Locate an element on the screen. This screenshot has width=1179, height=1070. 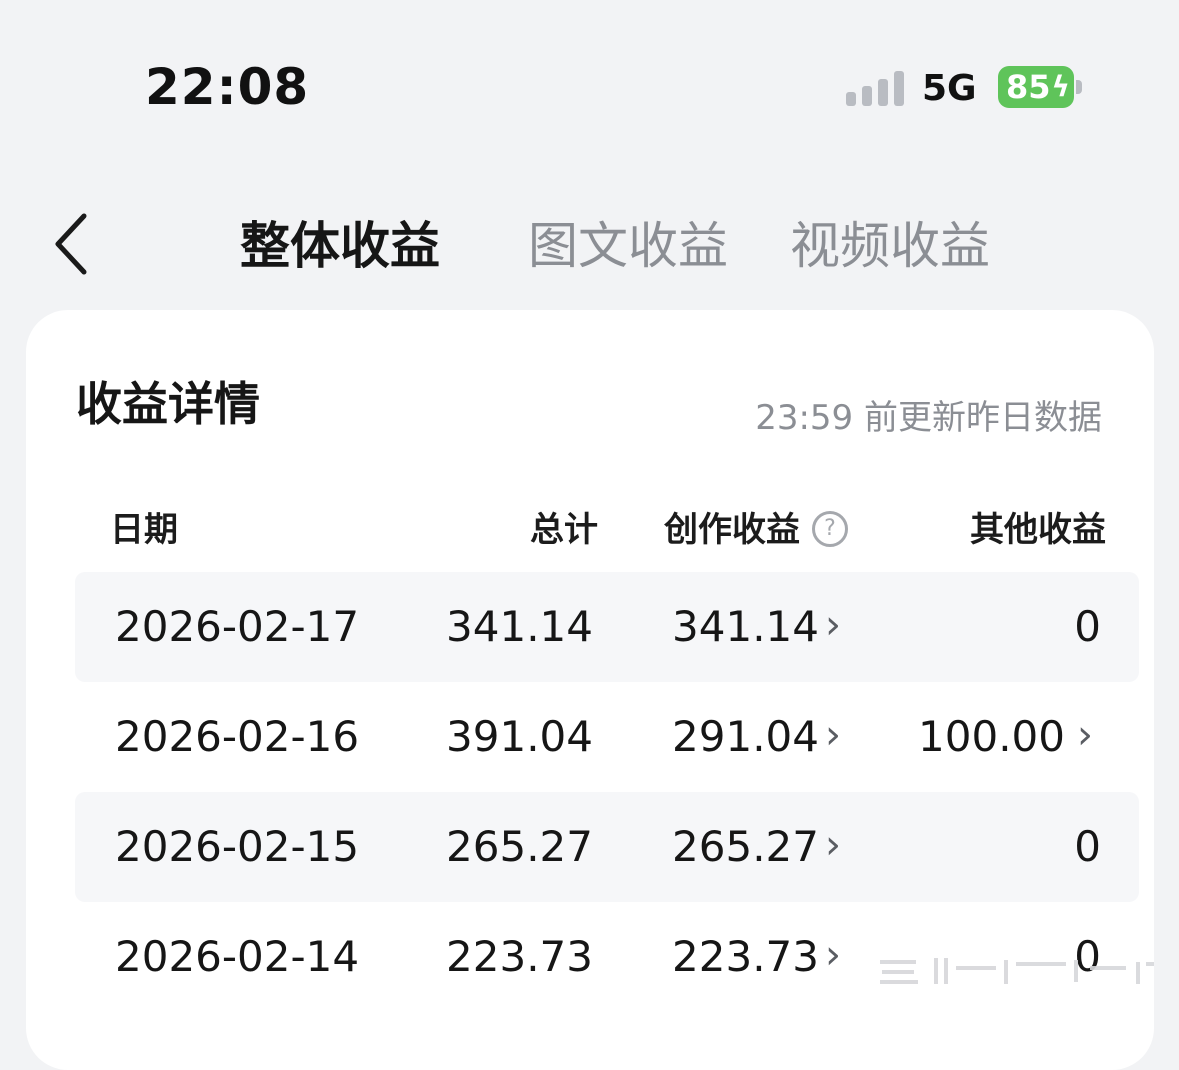
header-date: 日期 is located at coordinates (144, 530).